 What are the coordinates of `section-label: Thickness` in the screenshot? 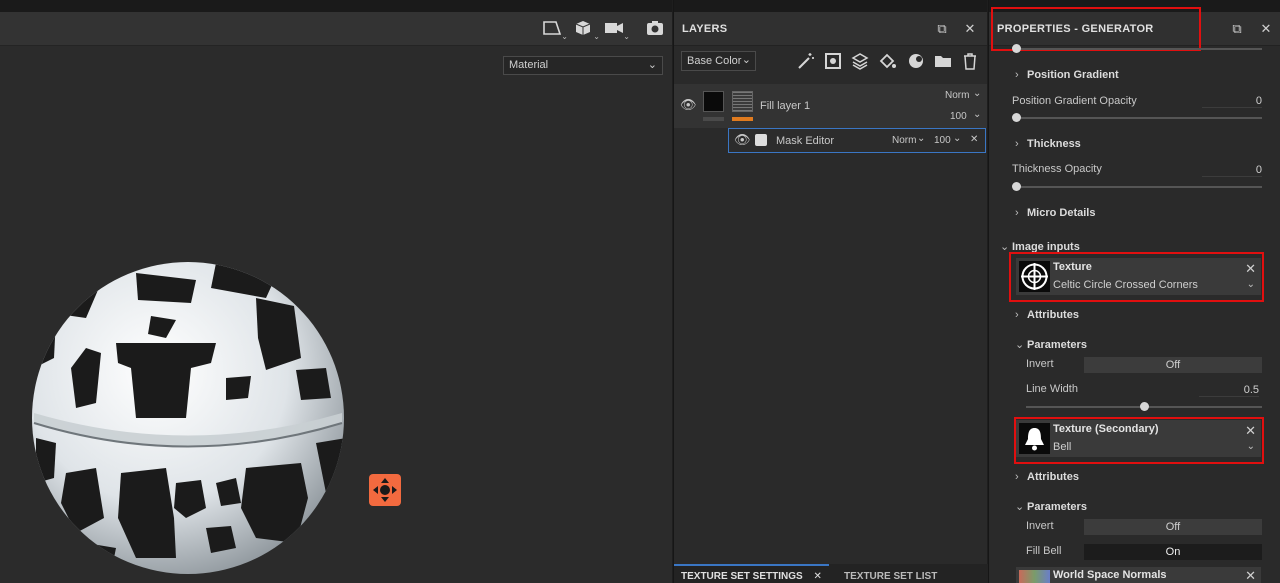 It's located at (1054, 144).